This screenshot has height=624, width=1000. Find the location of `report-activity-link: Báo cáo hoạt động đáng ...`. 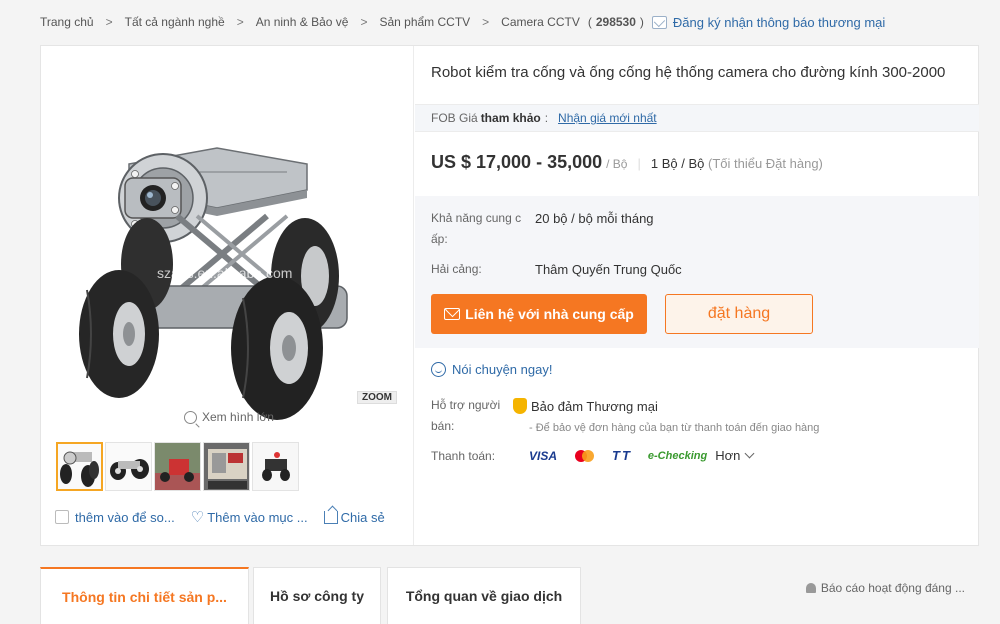

report-activity-link: Báo cáo hoạt động đáng ... is located at coordinates (885, 588).